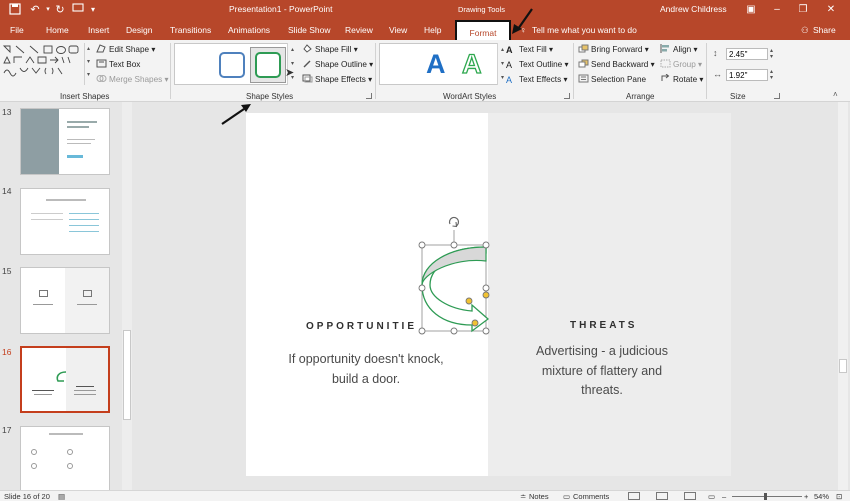 The width and height of the screenshot is (850, 501). What do you see at coordinates (612, 80) in the screenshot?
I see `selection-pane-button: Selection Pane` at bounding box center [612, 80].